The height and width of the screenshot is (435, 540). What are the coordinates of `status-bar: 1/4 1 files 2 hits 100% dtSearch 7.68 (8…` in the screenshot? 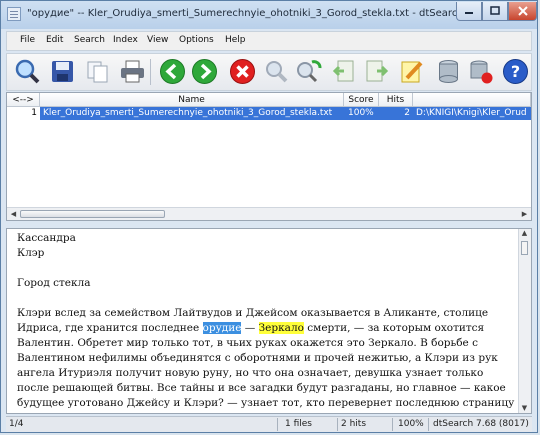 It's located at (269, 424).